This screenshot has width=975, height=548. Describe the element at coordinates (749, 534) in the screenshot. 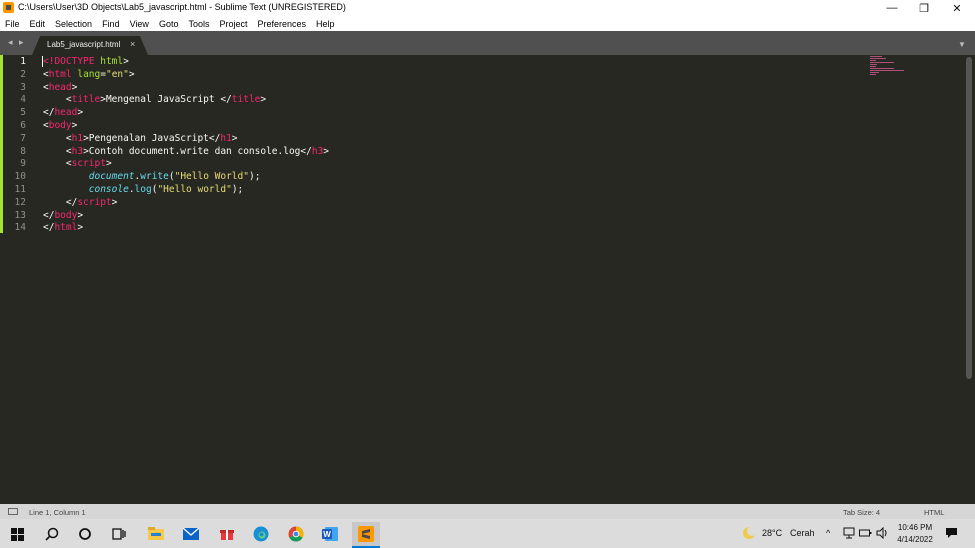

I see `weather-moon-icon` at that location.